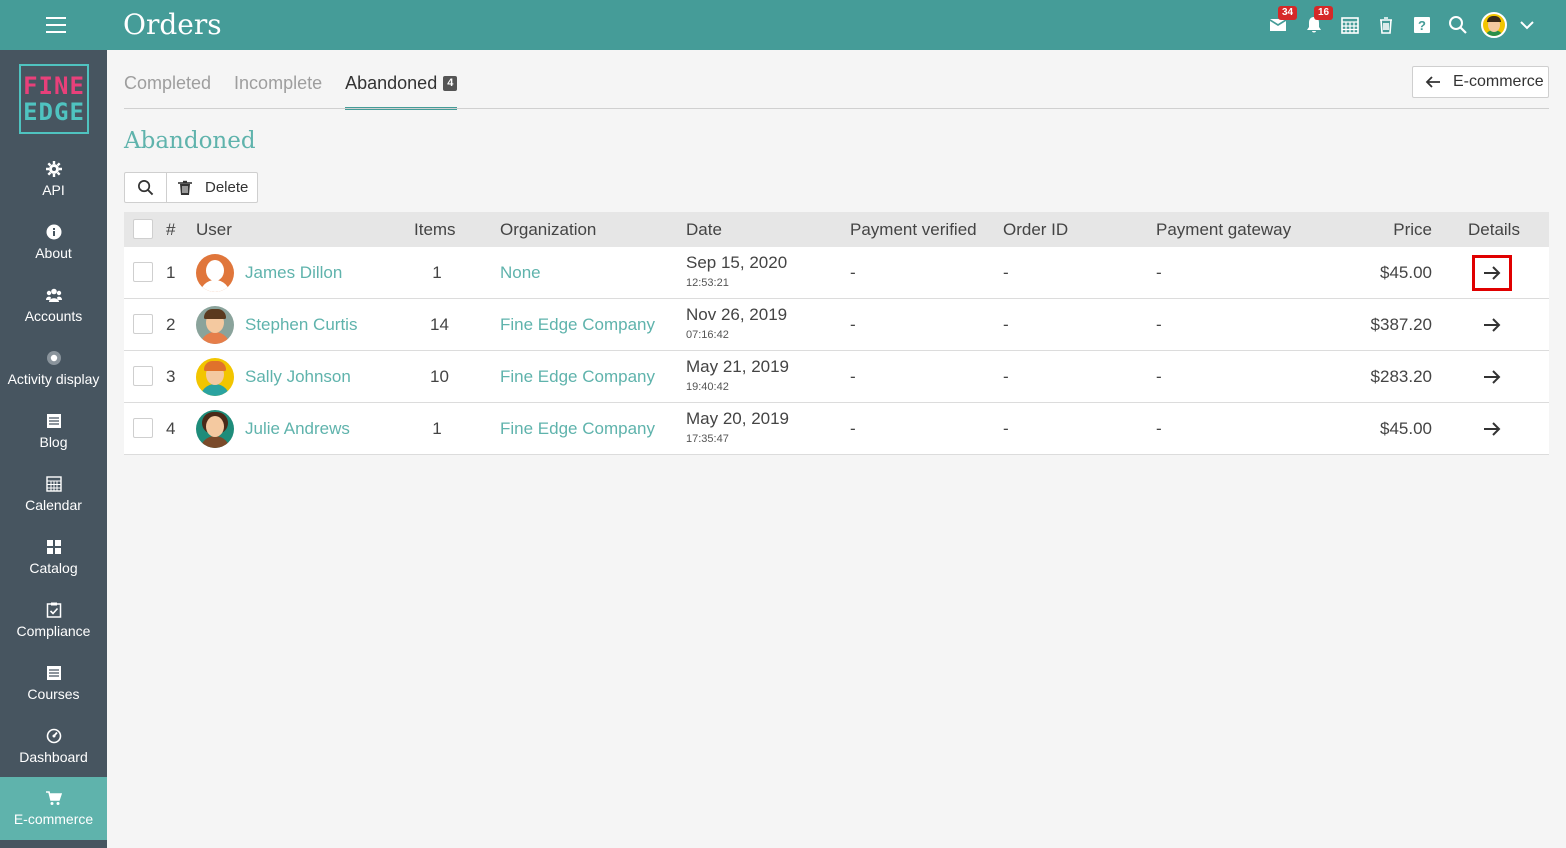 The width and height of the screenshot is (1566, 848). Describe the element at coordinates (737, 262) in the screenshot. I see `order-date: Sep 15, 2020` at that location.